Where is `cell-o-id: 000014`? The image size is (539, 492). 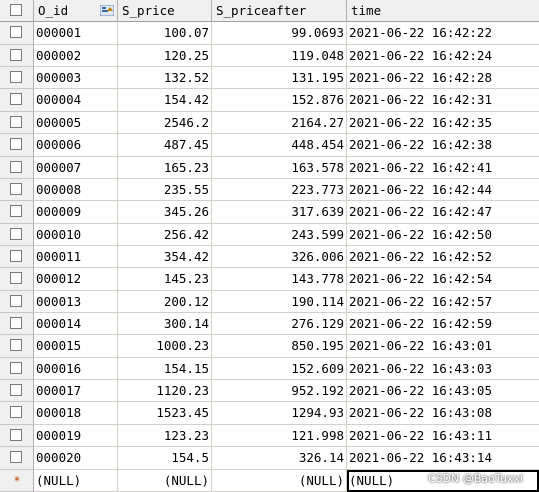
cell-o-id: 000014 is located at coordinates (76, 324).